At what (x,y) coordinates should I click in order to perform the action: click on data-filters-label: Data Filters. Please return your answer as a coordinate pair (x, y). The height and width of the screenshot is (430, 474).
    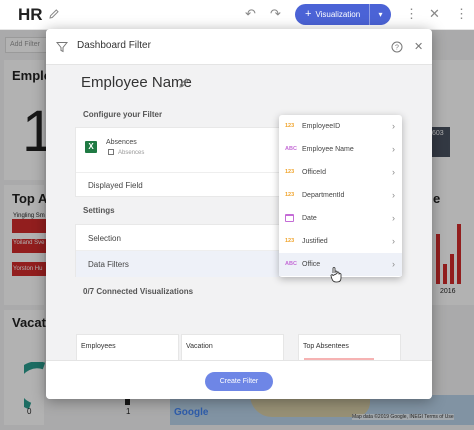
    Looking at the image, I should click on (108, 264).